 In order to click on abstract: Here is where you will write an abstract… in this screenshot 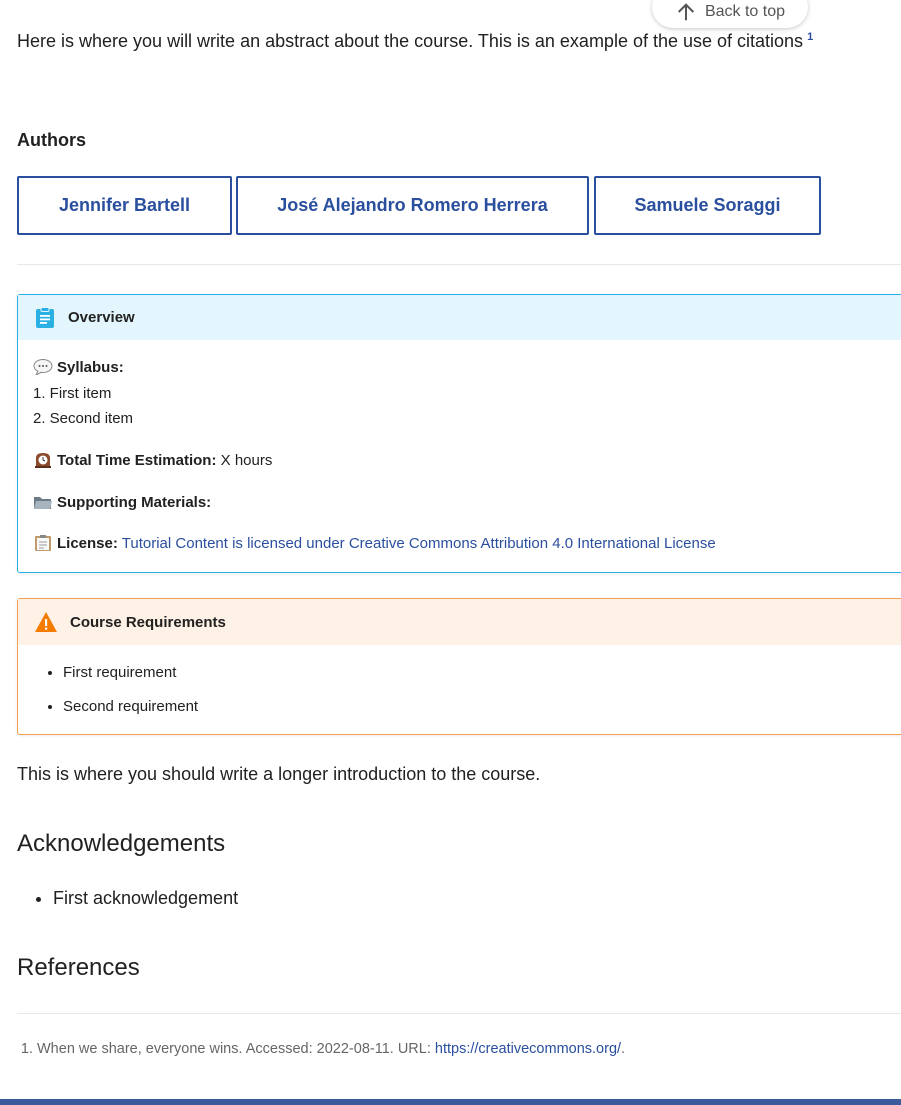, I will do `click(415, 41)`.